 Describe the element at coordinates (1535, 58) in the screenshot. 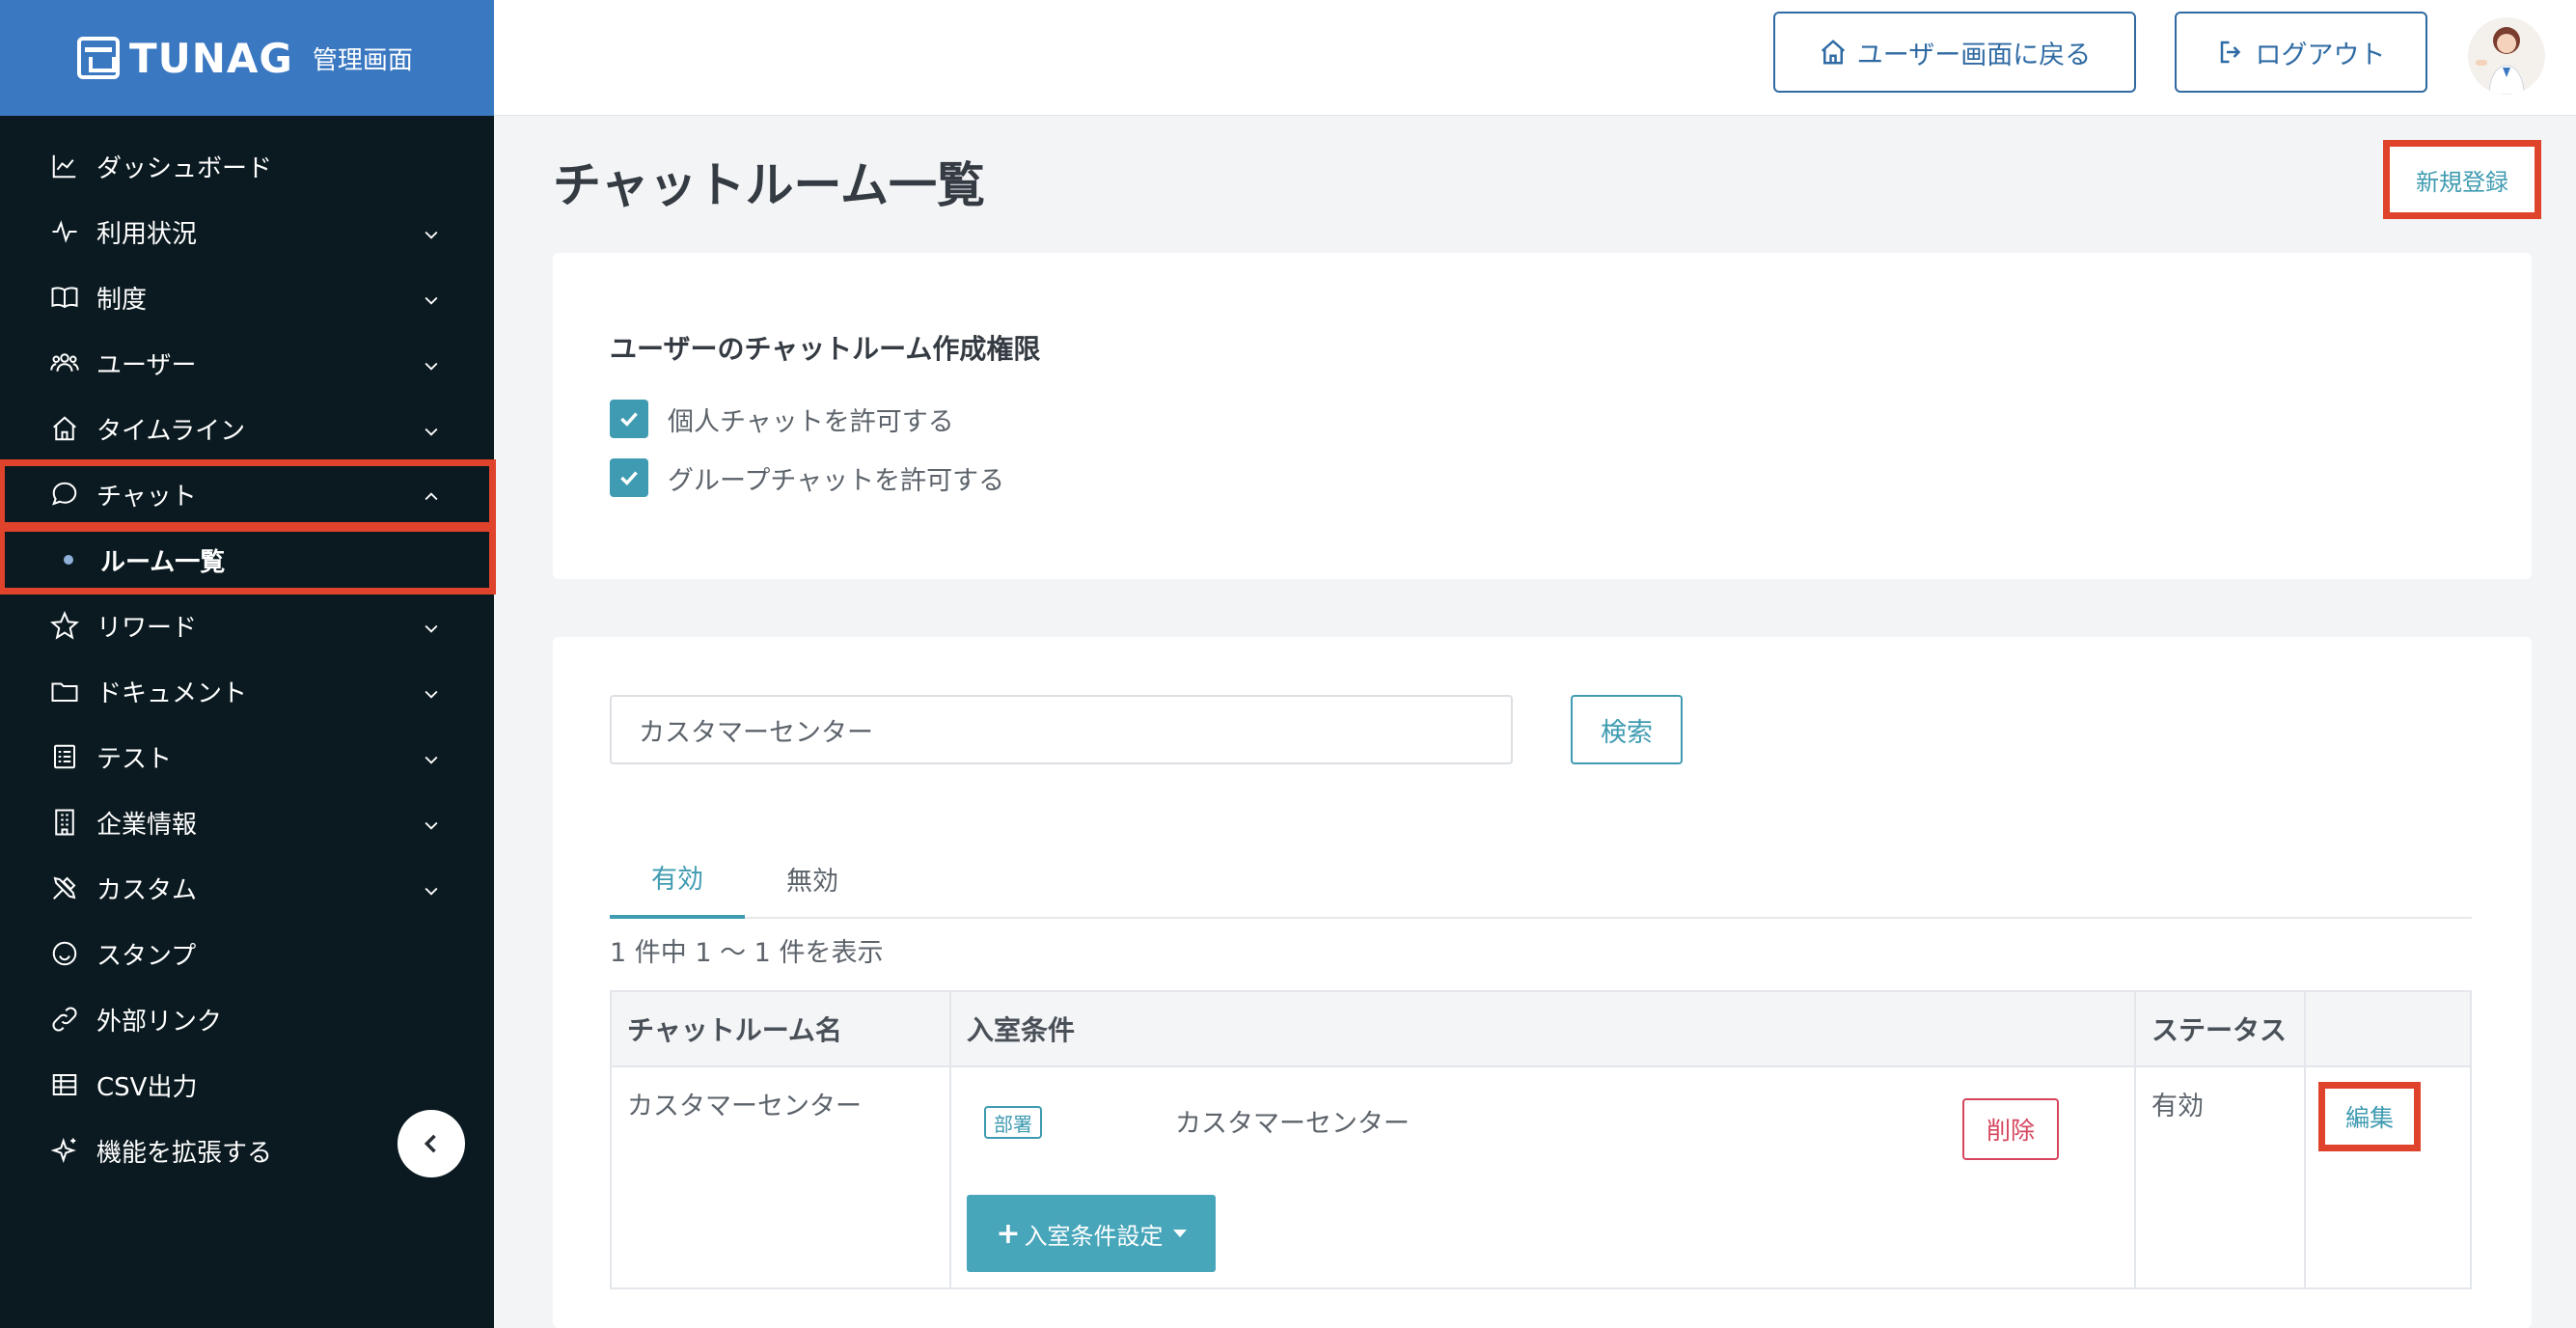

I see `top-header: ユーザー画面に戻る ログアウト` at that location.